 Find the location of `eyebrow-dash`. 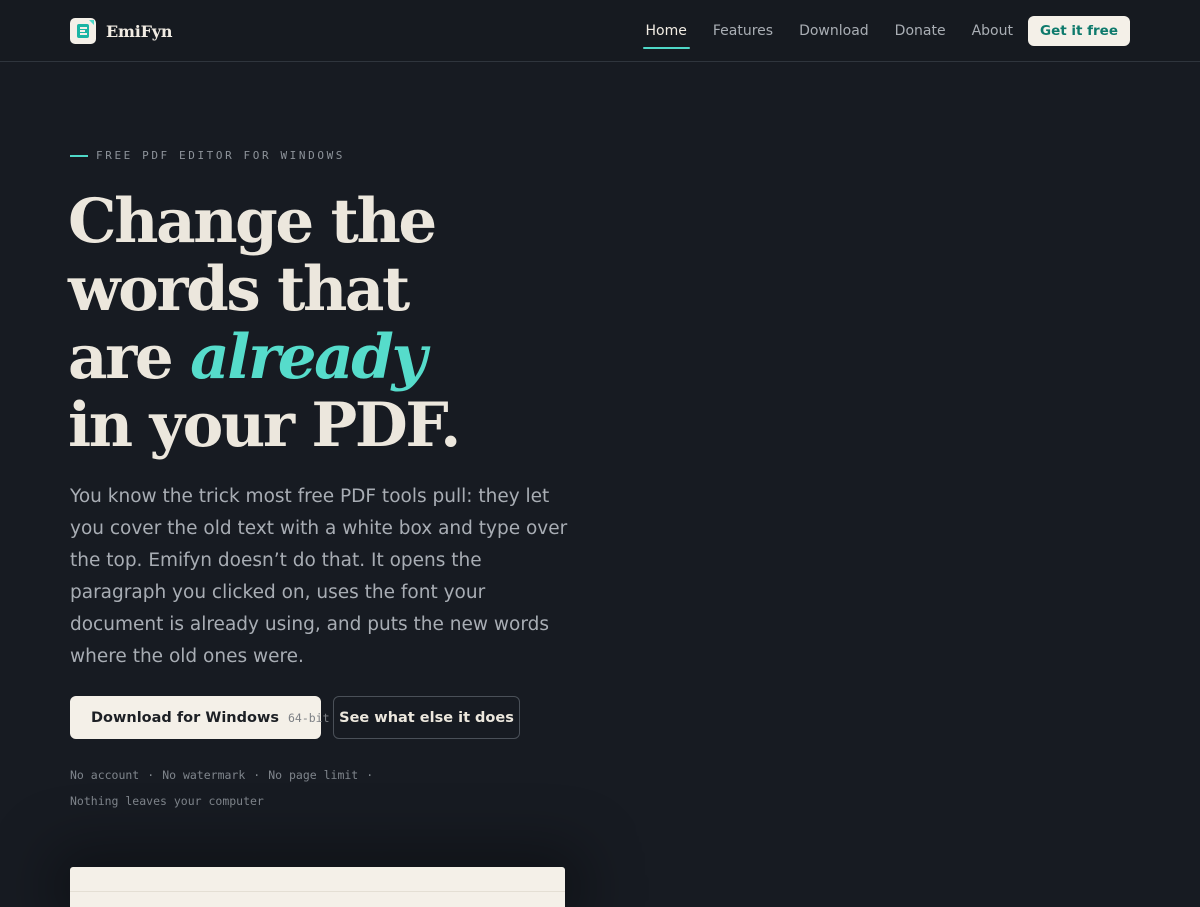

eyebrow-dash is located at coordinates (79, 155).